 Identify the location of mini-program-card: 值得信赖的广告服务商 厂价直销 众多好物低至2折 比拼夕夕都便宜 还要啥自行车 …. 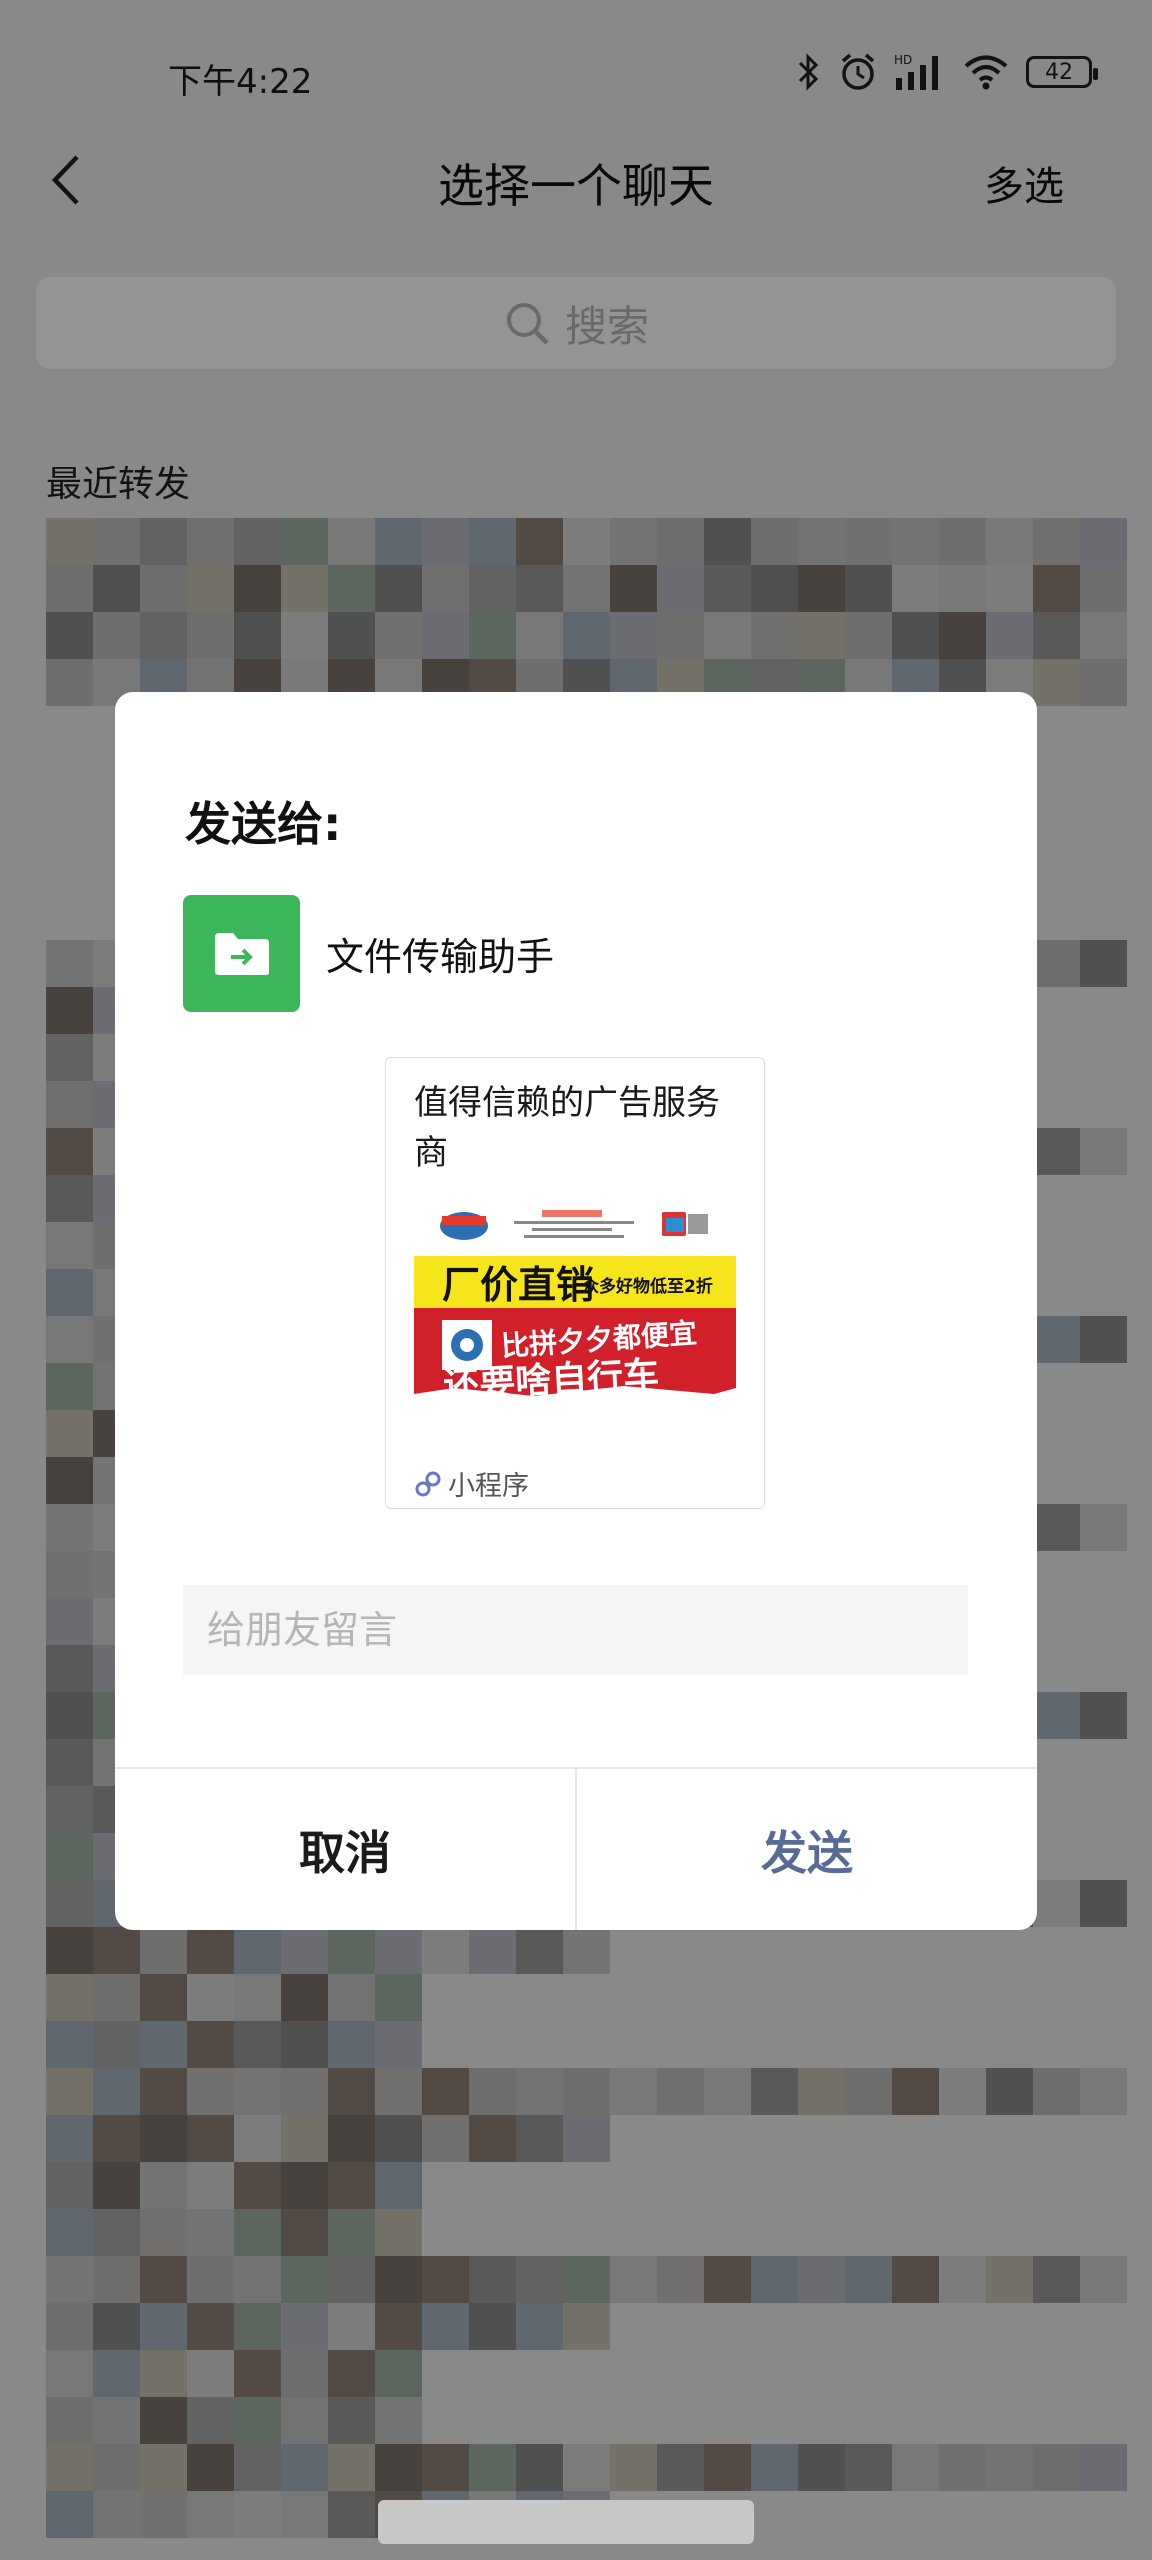
(575, 1283).